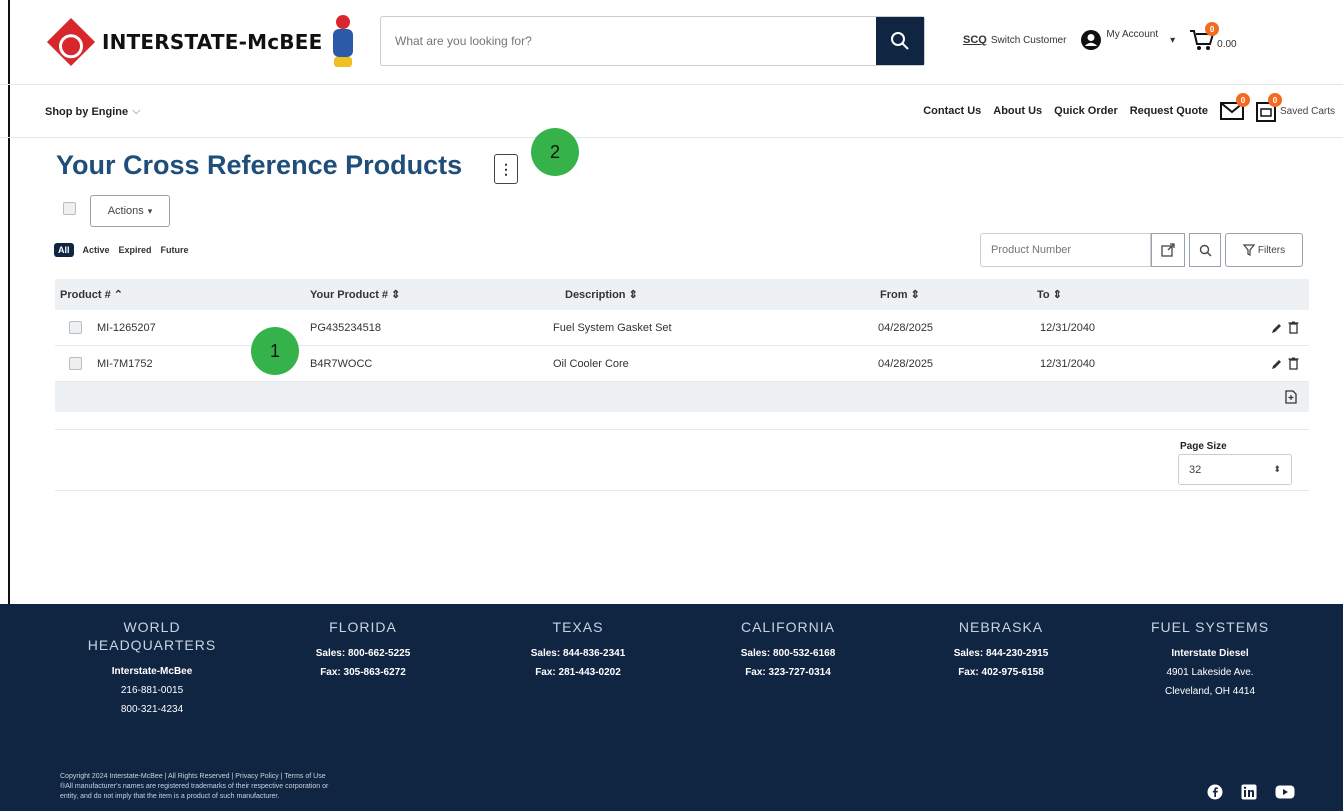 The image size is (1343, 811). I want to click on column-header-product: Product # ⌃, so click(91, 294).